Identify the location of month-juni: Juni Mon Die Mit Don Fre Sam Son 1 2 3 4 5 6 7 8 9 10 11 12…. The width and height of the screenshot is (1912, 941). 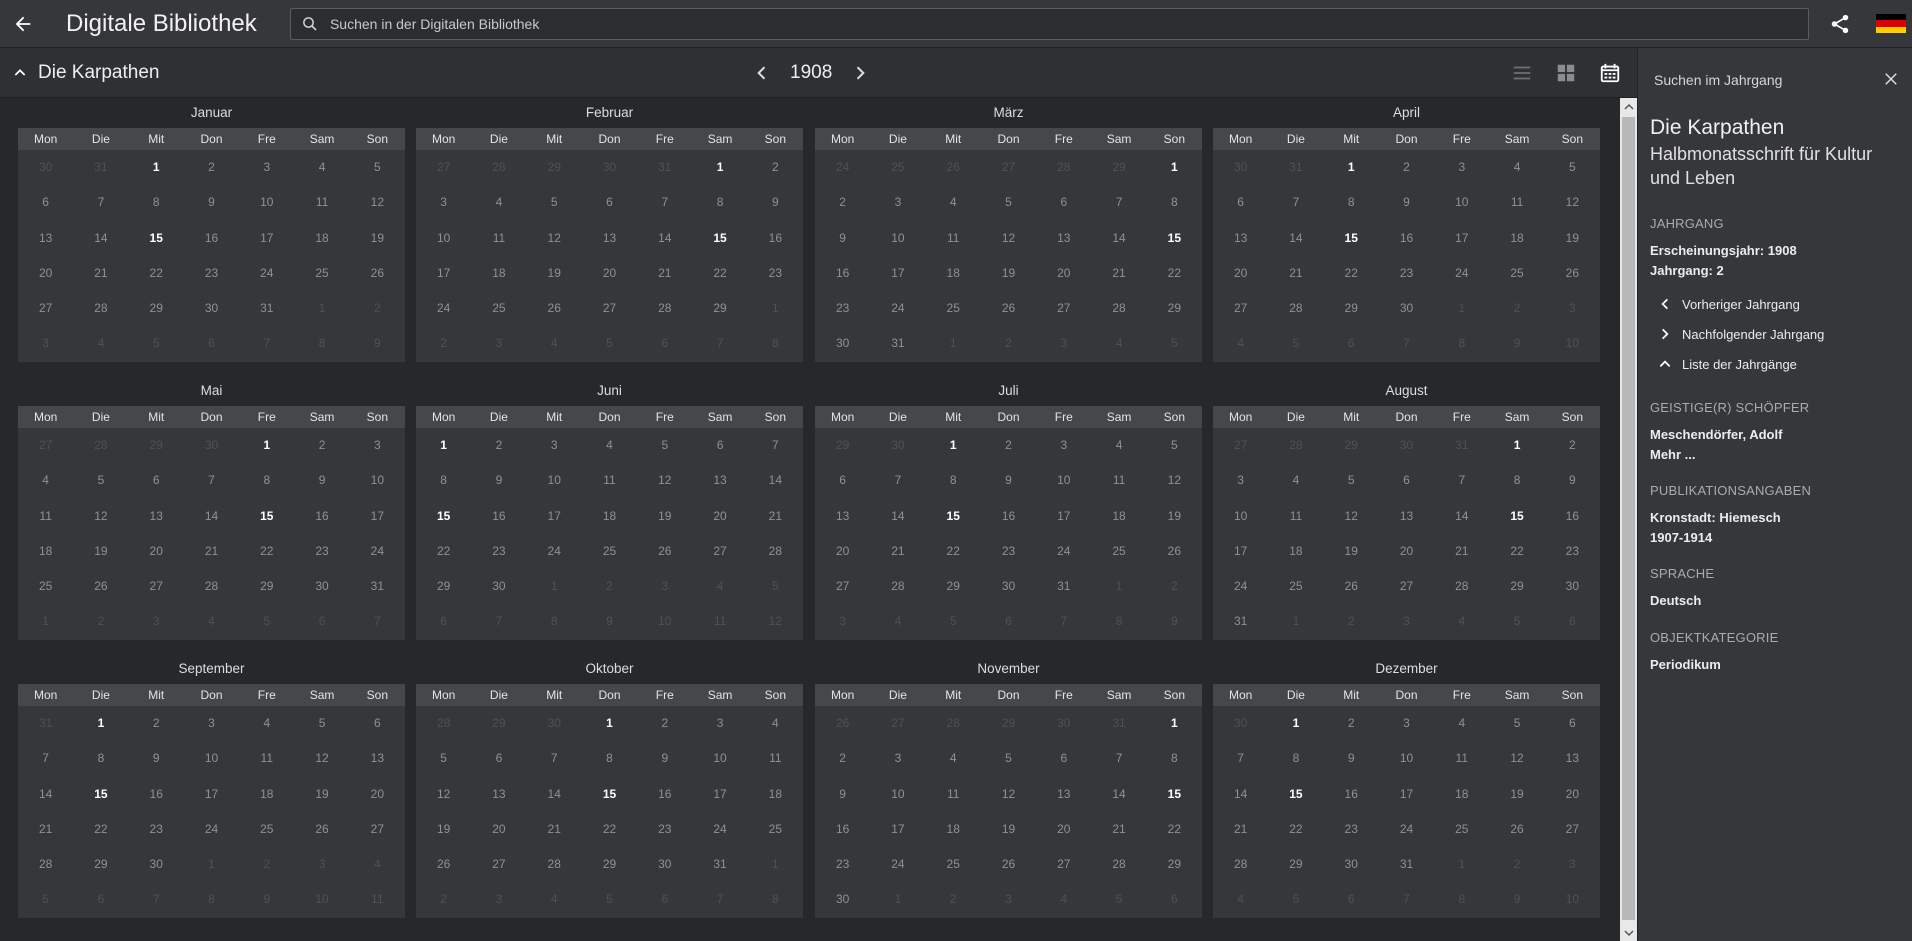
(609, 508).